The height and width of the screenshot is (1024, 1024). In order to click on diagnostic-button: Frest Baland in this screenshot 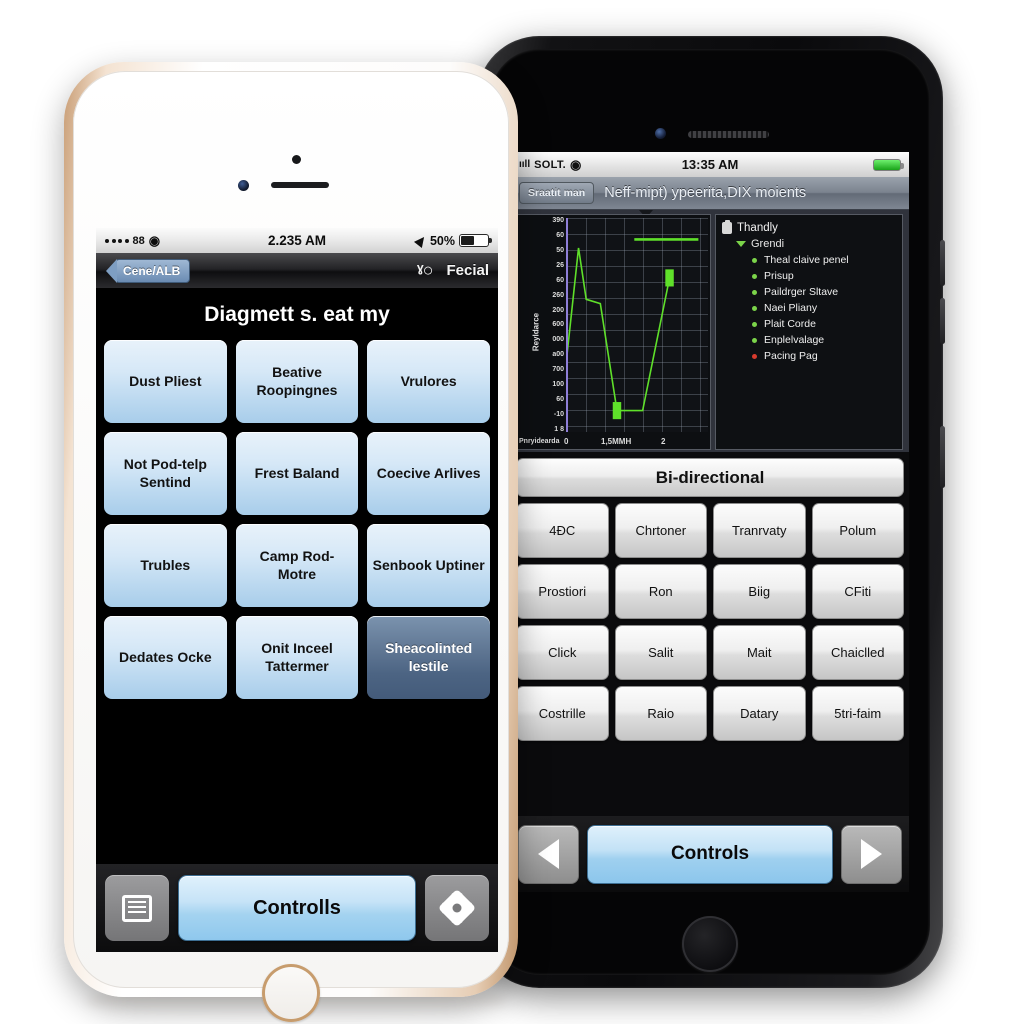, I will do `click(297, 473)`.